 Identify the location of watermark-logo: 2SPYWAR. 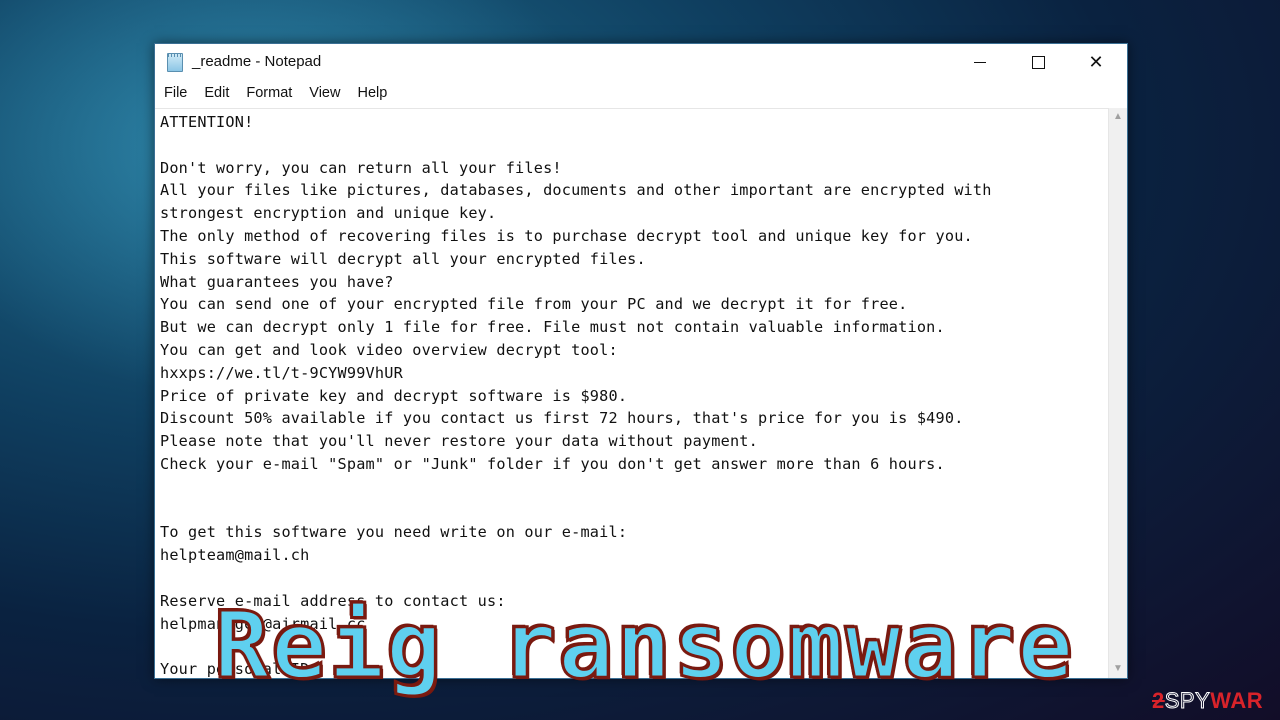
(1207, 701).